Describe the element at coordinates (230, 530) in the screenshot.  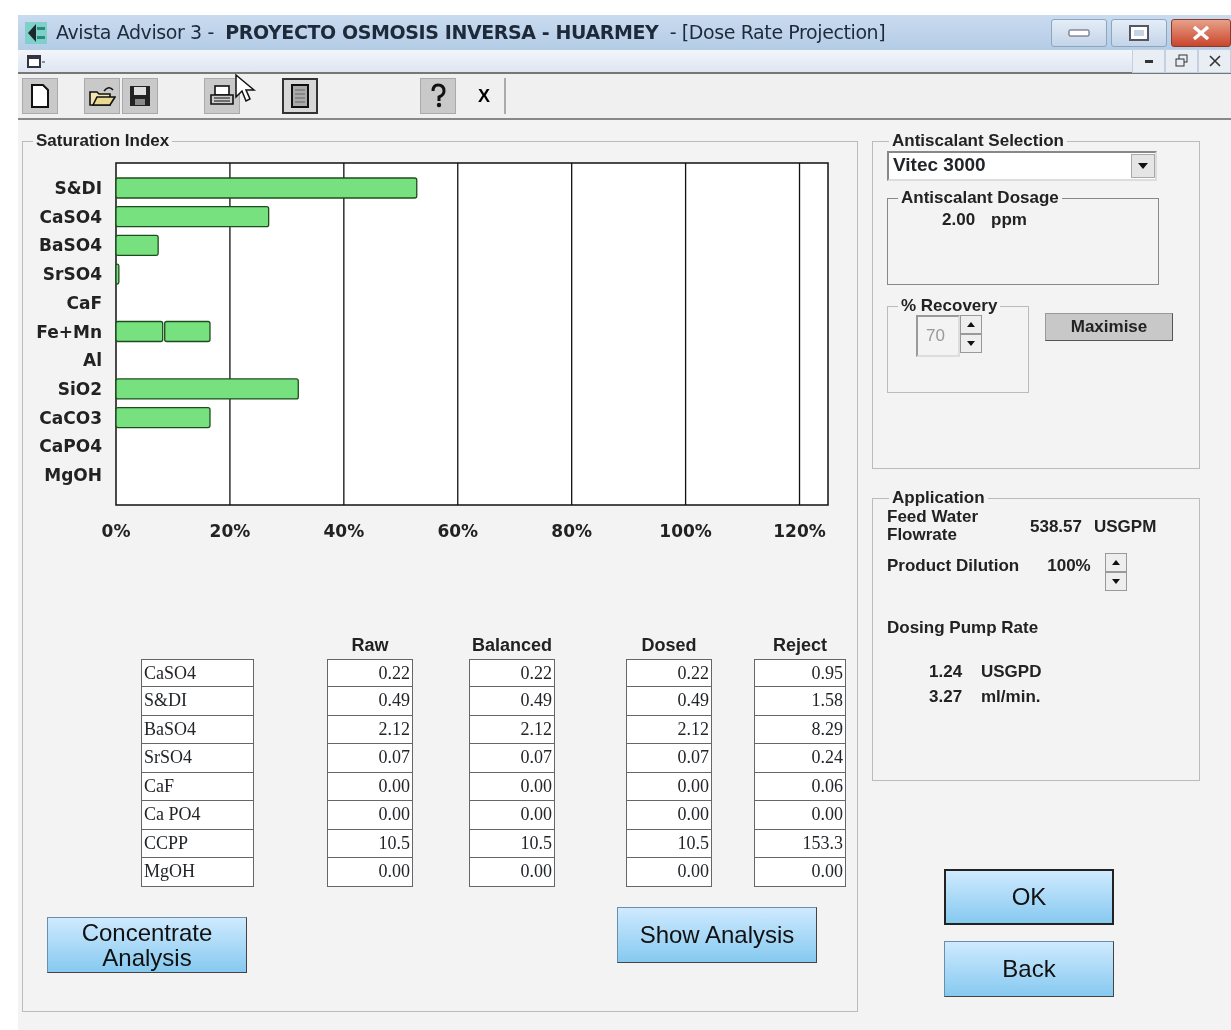
I see `tick-label: 20%` at that location.